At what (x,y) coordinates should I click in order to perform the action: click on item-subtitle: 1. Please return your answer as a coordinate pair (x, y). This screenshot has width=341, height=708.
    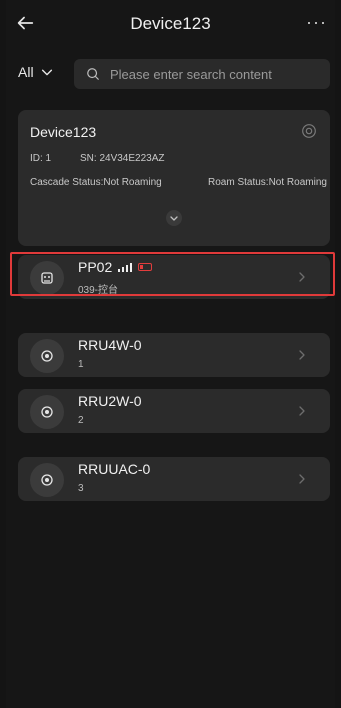
    Looking at the image, I should click on (81, 364).